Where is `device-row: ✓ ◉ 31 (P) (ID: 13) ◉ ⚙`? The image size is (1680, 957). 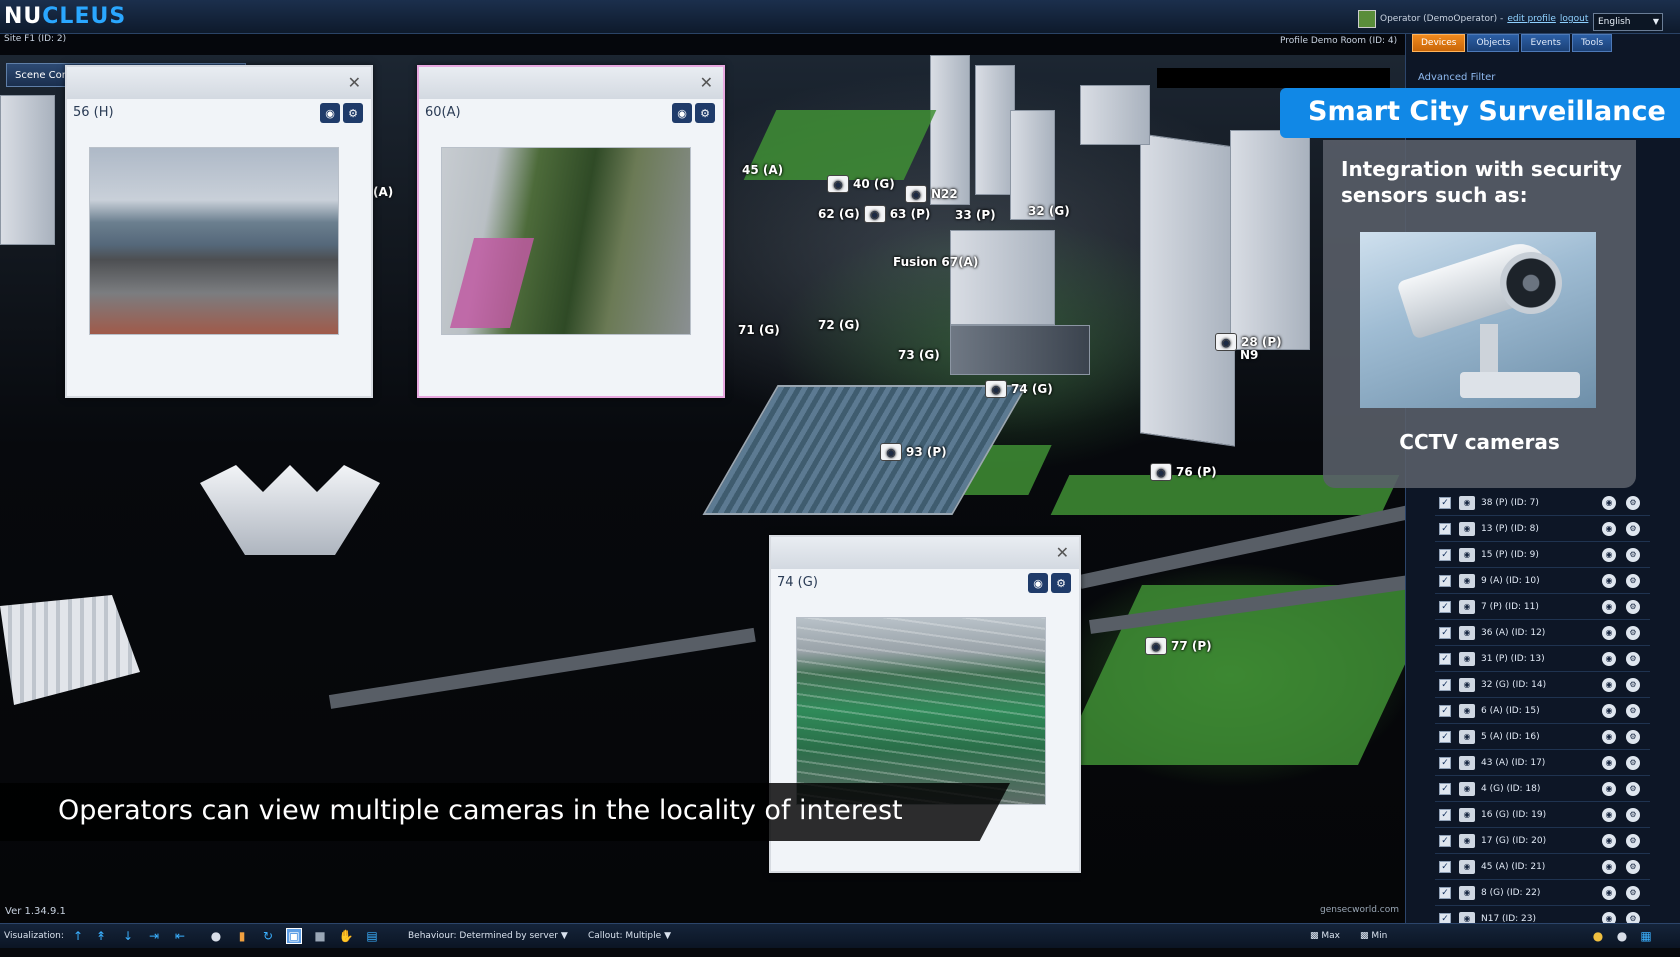 device-row: ✓ ◉ 31 (P) (ID: 13) ◉ ⚙ is located at coordinates (1542, 659).